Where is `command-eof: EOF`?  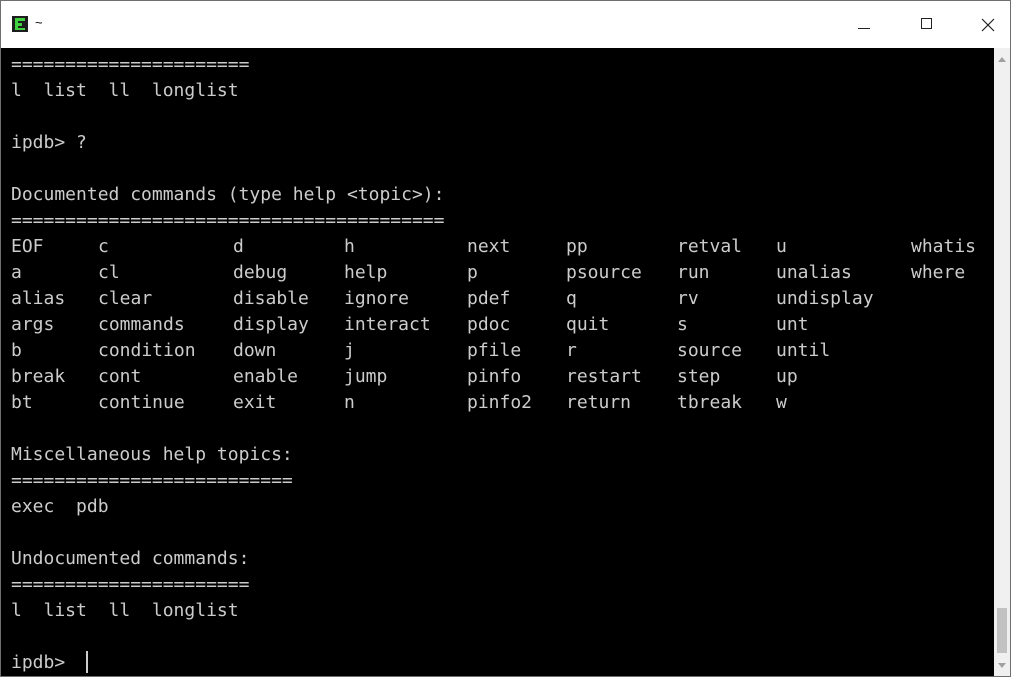
command-eof: EOF is located at coordinates (27, 246).